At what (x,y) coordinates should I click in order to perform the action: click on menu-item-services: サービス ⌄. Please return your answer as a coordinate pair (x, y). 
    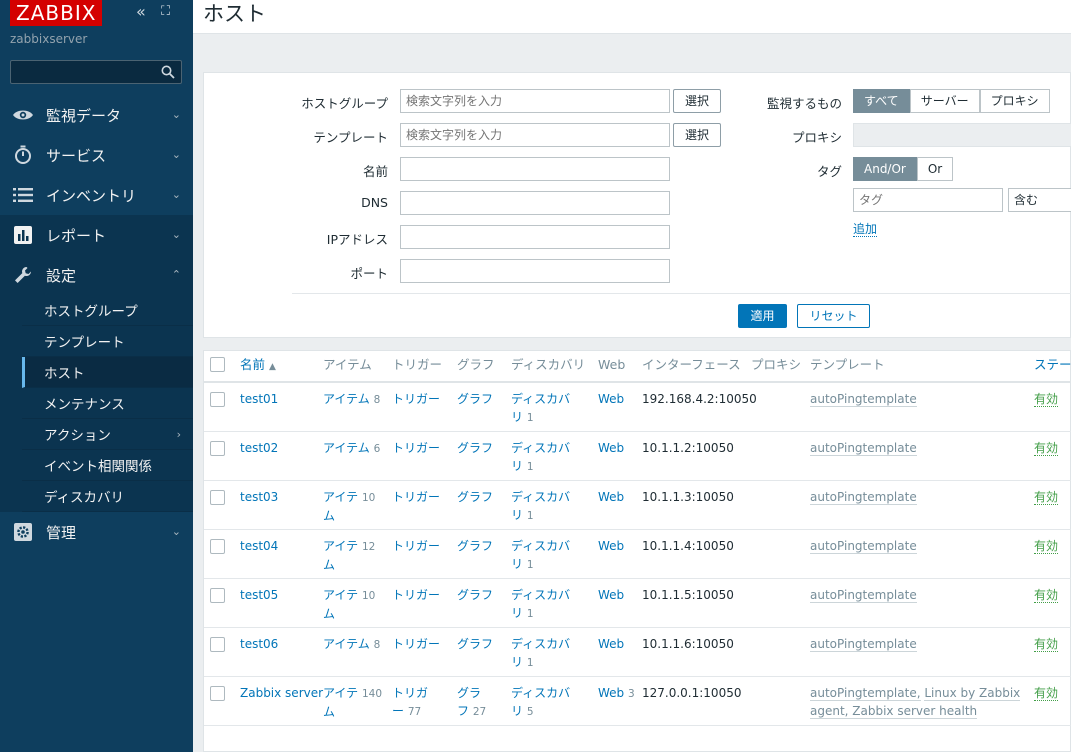
    Looking at the image, I should click on (96, 155).